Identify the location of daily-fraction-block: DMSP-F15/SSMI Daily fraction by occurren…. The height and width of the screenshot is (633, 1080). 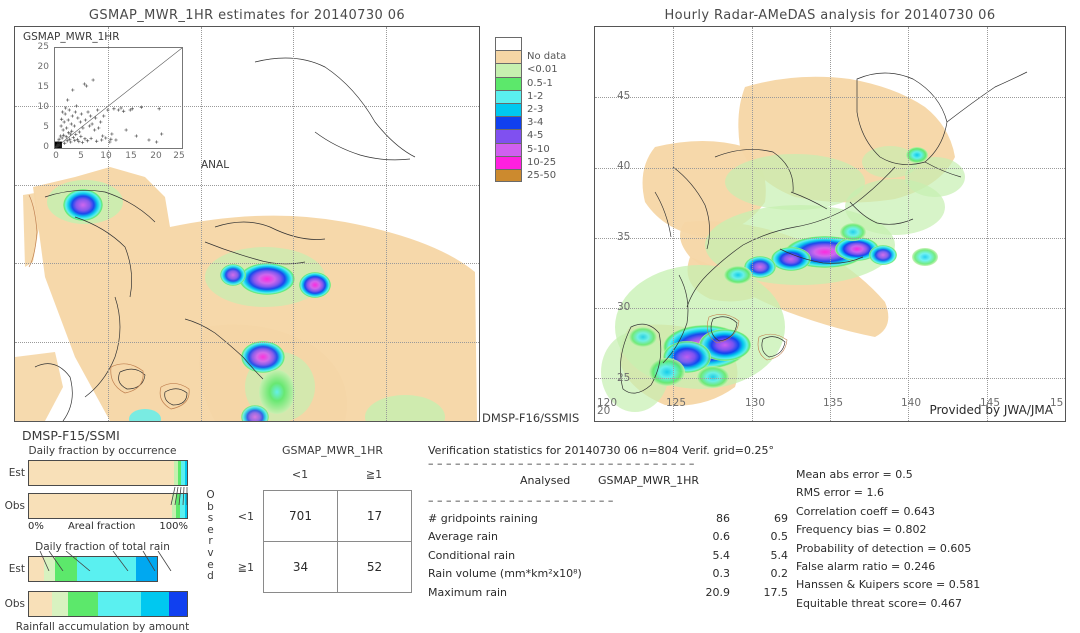
(102, 530).